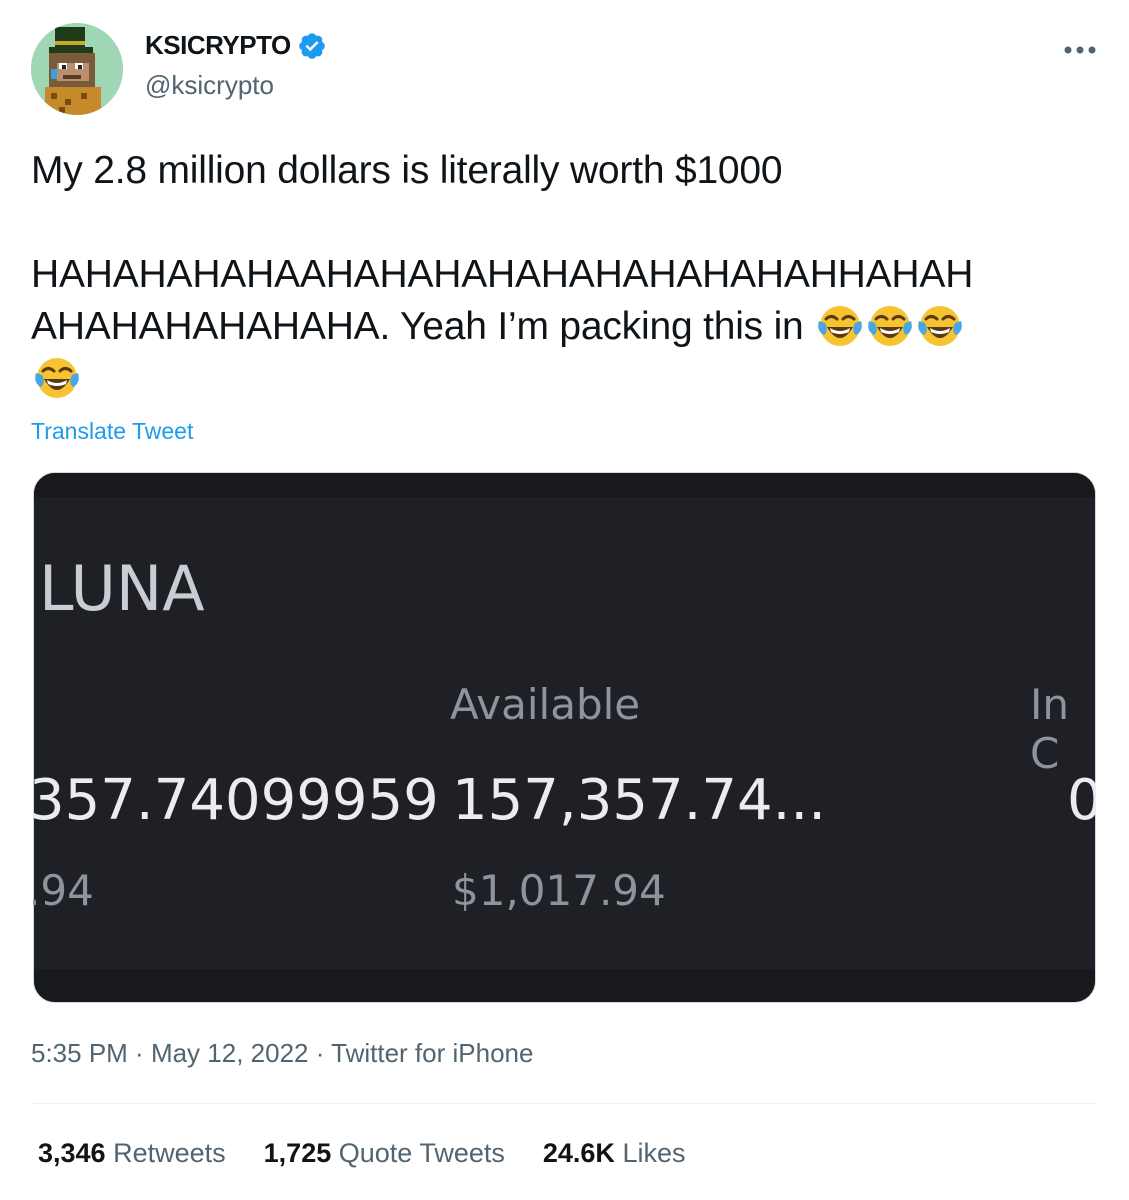 This screenshot has width=1129, height=1200. Describe the element at coordinates (421, 1153) in the screenshot. I see `quotes-label: Quote Tweets` at that location.